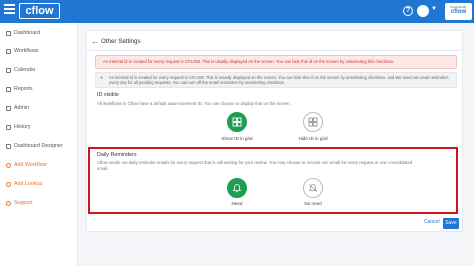  Describe the element at coordinates (274, 50) in the screenshot. I see `divider` at that location.